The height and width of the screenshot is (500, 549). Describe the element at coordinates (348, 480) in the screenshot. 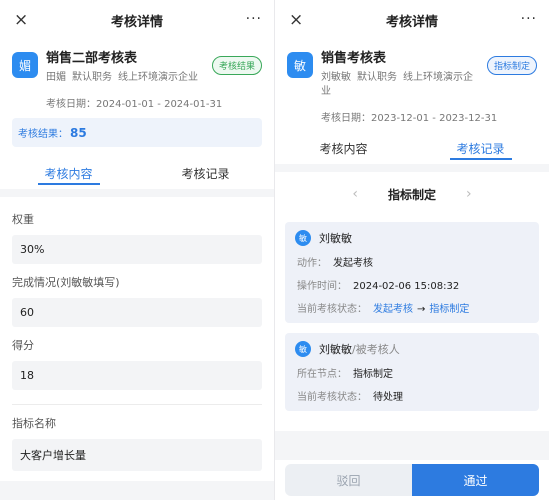

I see `reject-button: 驳回` at that location.